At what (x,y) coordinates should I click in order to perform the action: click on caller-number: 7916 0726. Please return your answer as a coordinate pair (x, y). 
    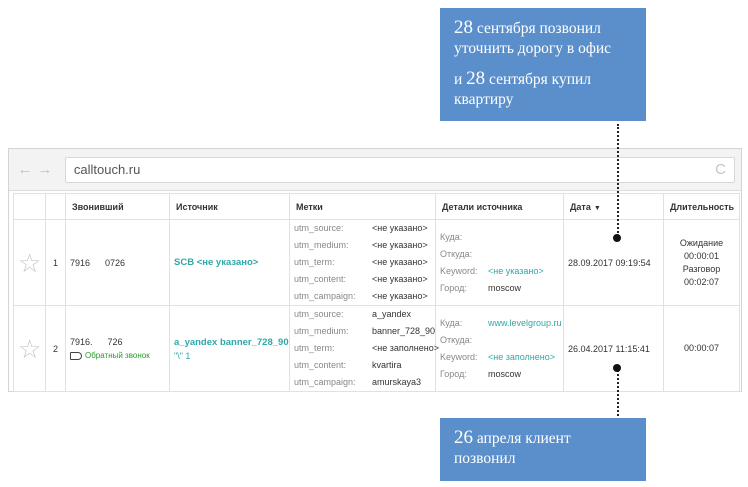
    Looking at the image, I should click on (117, 262).